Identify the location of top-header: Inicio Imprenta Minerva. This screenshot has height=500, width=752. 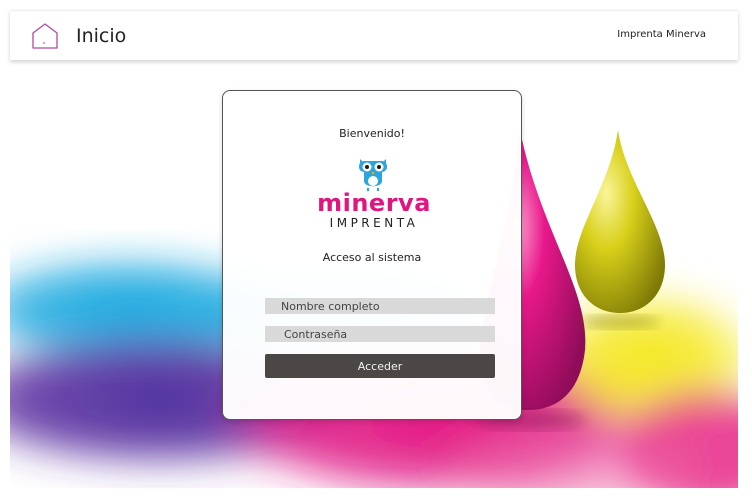
(374, 35).